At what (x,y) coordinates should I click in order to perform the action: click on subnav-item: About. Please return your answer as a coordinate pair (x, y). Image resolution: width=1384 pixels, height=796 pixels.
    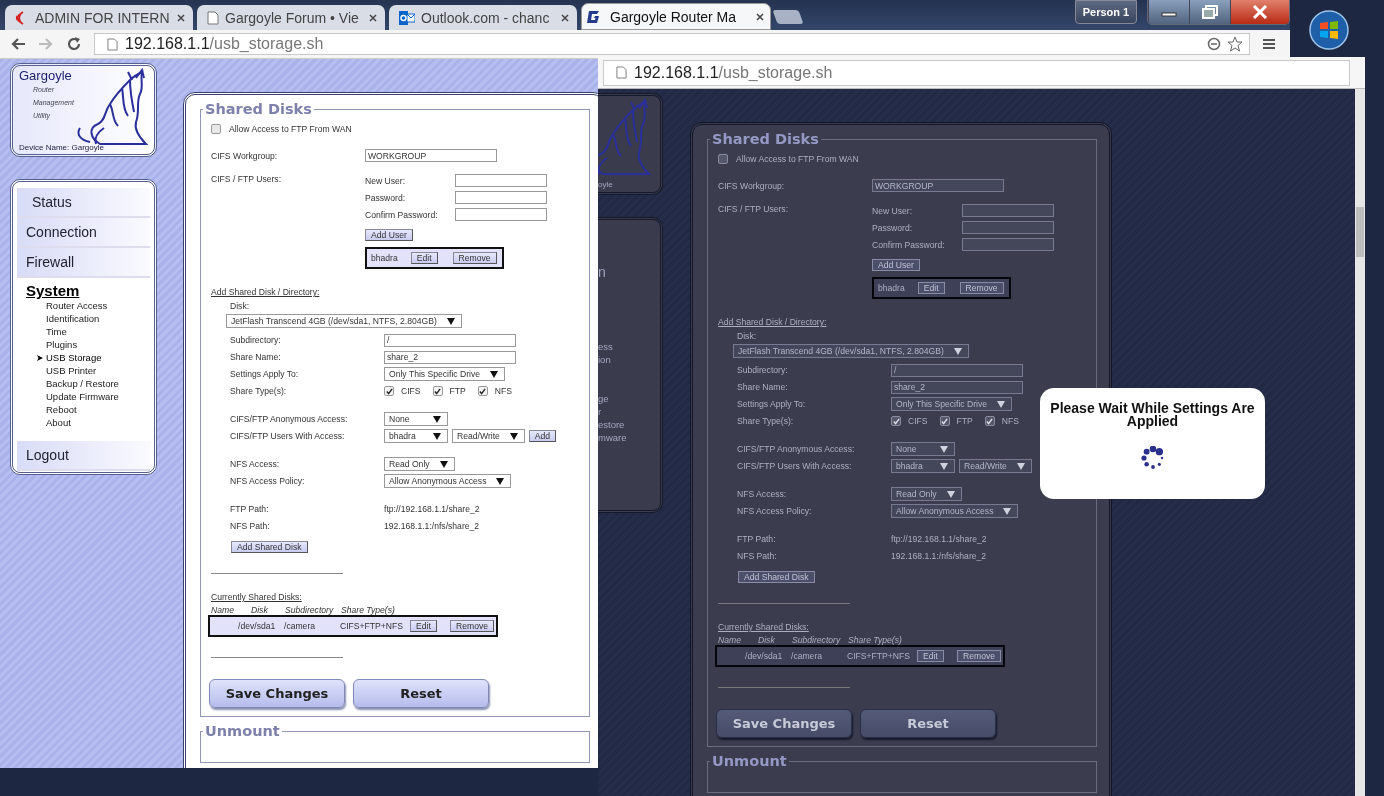
    Looking at the image, I should click on (58, 422).